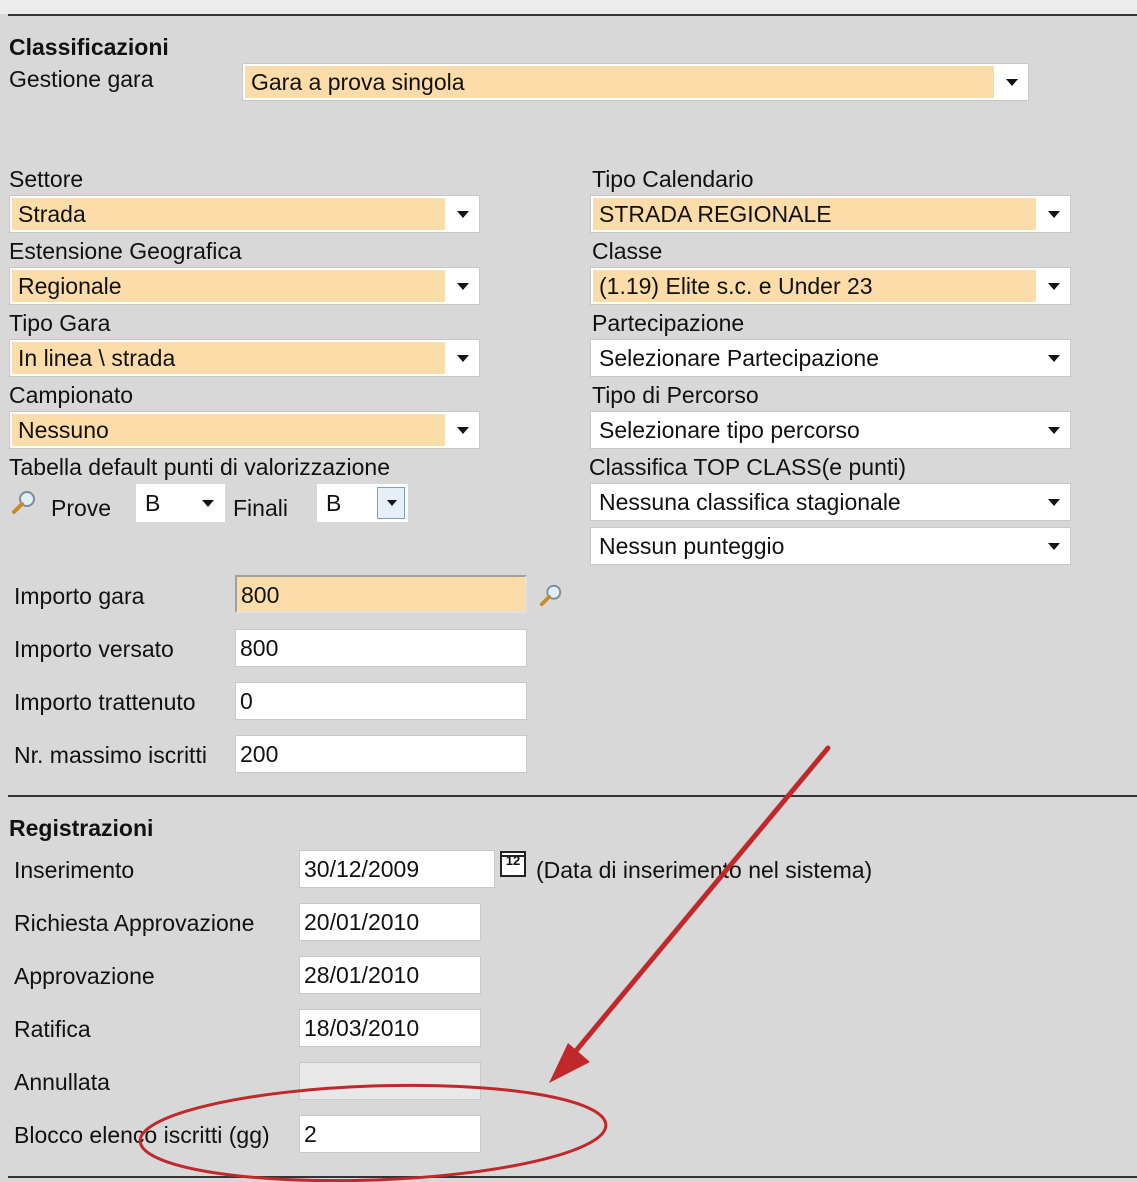 The width and height of the screenshot is (1137, 1182). What do you see at coordinates (390, 1028) in the screenshot?
I see `ratifica-input: 18/03/2010` at bounding box center [390, 1028].